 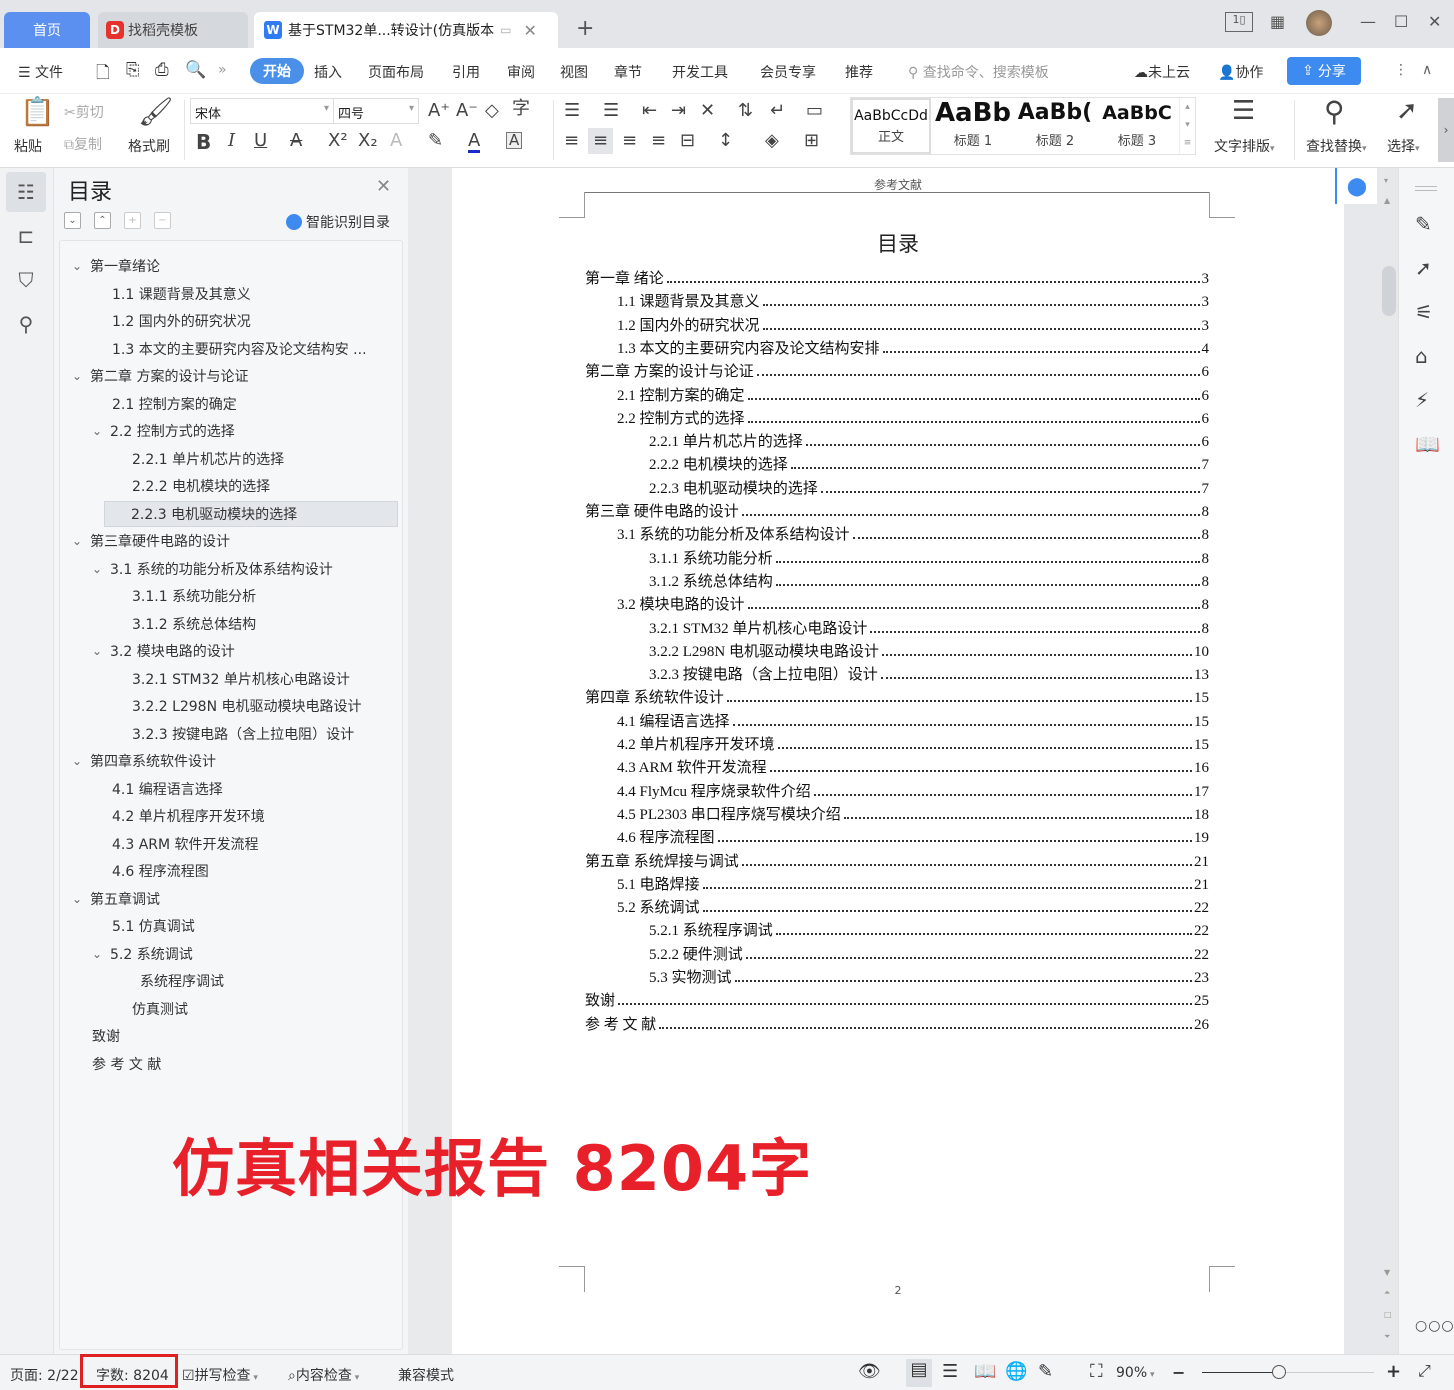 I want to click on toc-entry: 5.3 实物测试 23, so click(x=929, y=976).